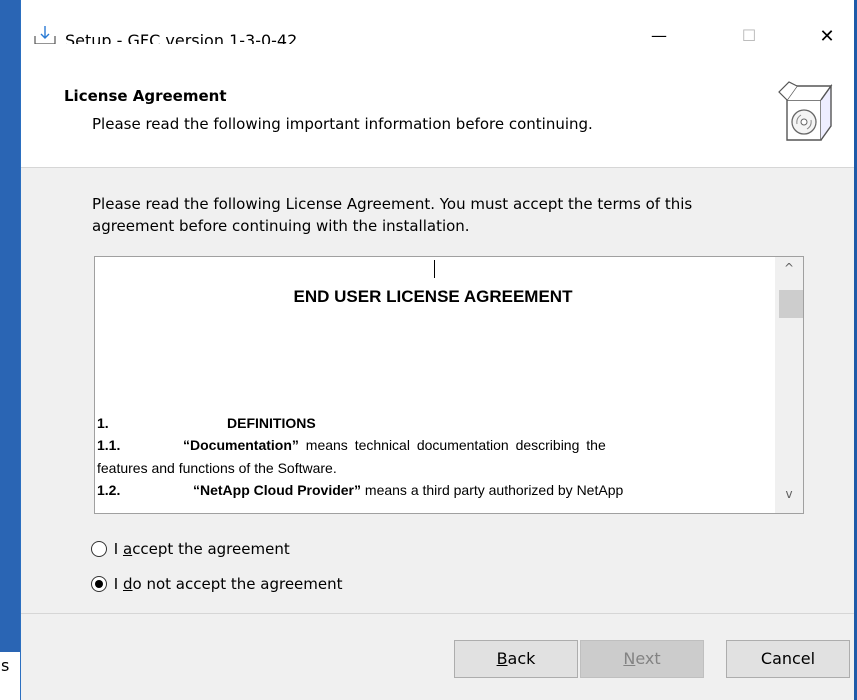 This screenshot has height=700, width=857. Describe the element at coordinates (805, 111) in the screenshot. I see `software-box-icon` at that location.